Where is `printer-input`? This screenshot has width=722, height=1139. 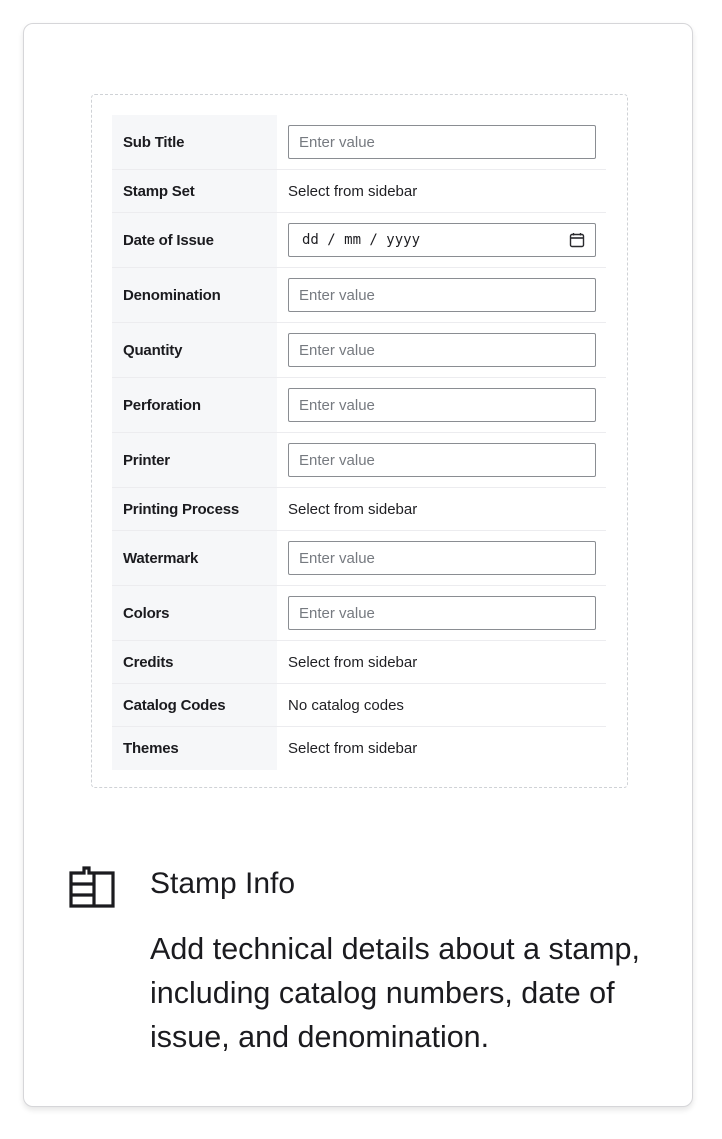 printer-input is located at coordinates (442, 460).